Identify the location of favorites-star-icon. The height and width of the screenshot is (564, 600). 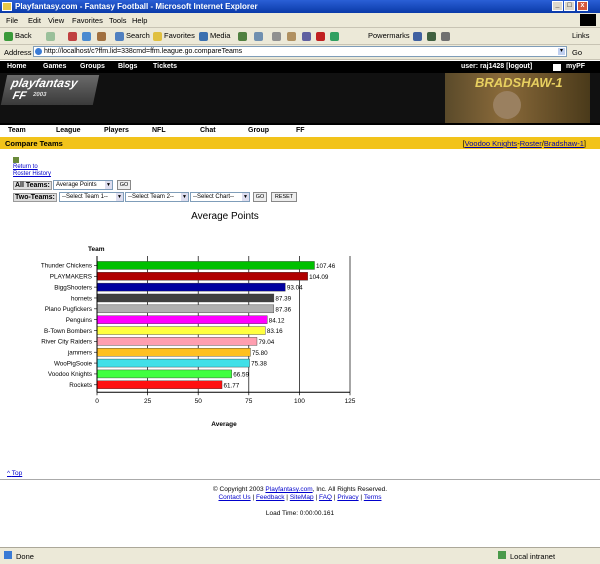
(157, 36).